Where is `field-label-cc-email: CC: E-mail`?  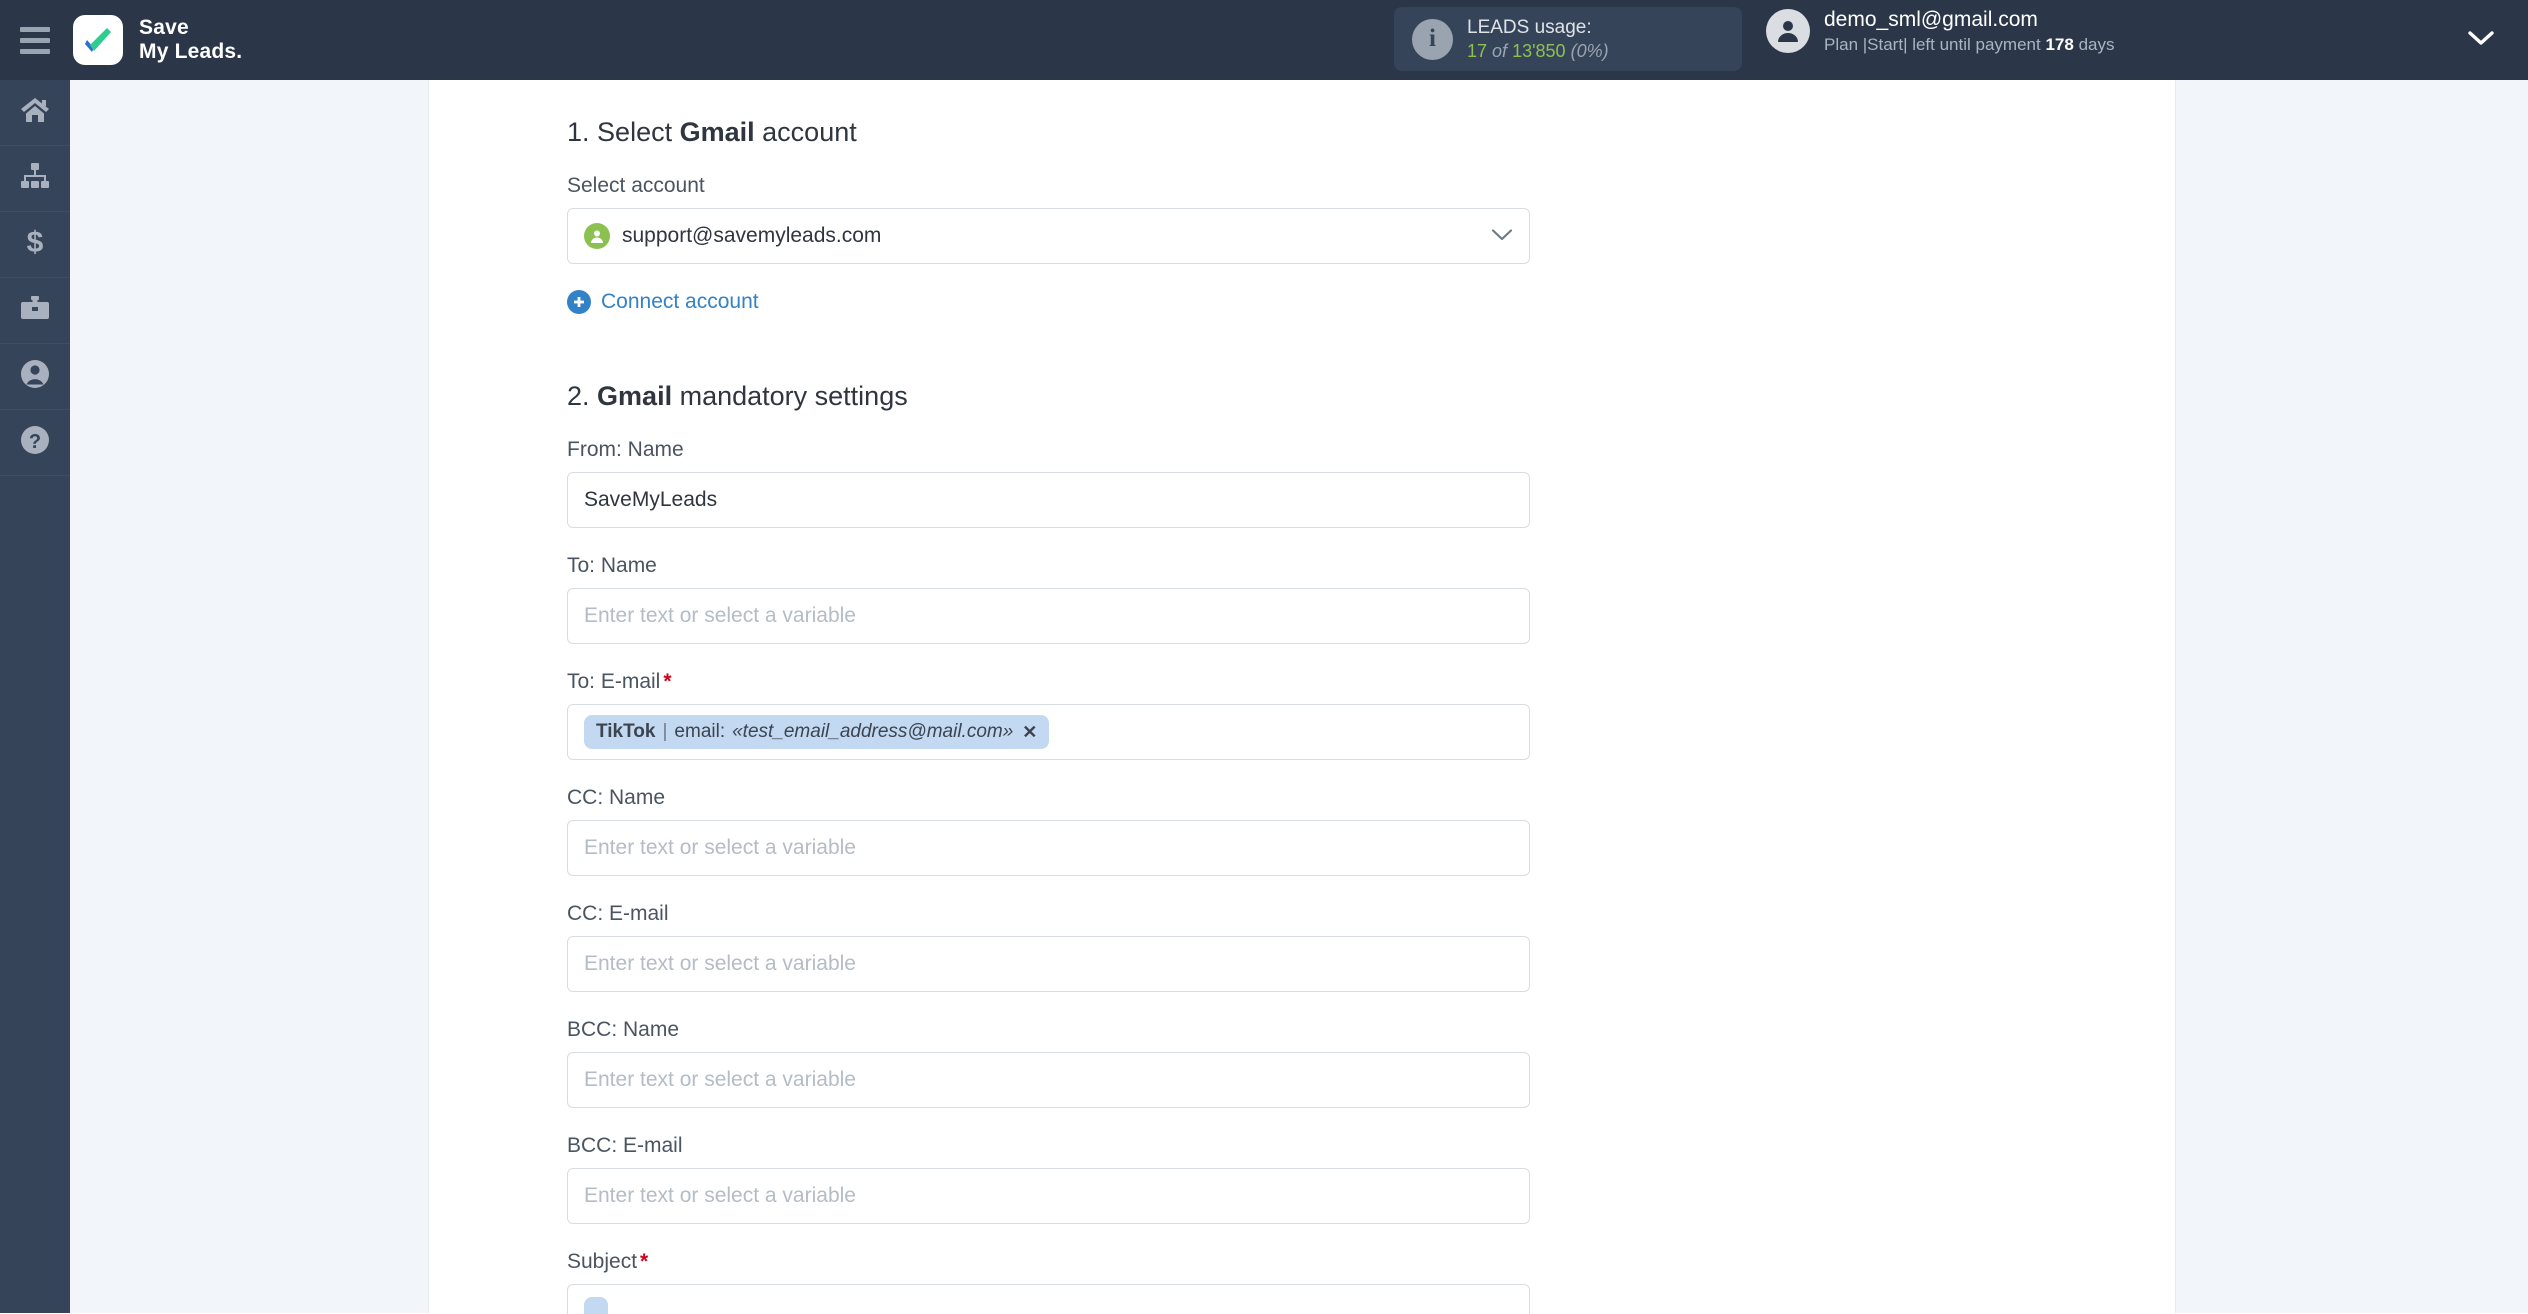 field-label-cc-email: CC: E-mail is located at coordinates (618, 913).